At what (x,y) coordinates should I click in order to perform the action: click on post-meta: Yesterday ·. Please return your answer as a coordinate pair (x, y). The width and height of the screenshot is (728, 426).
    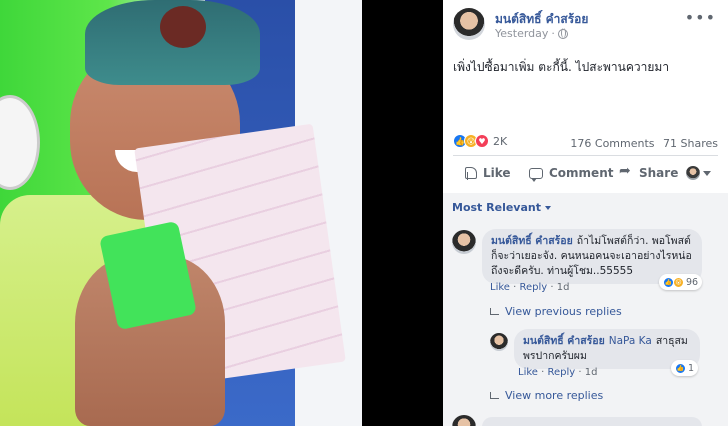
    Looking at the image, I should click on (531, 33).